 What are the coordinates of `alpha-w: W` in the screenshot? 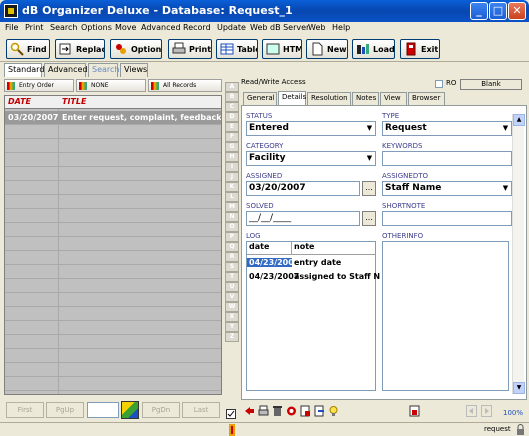 It's located at (232, 307).